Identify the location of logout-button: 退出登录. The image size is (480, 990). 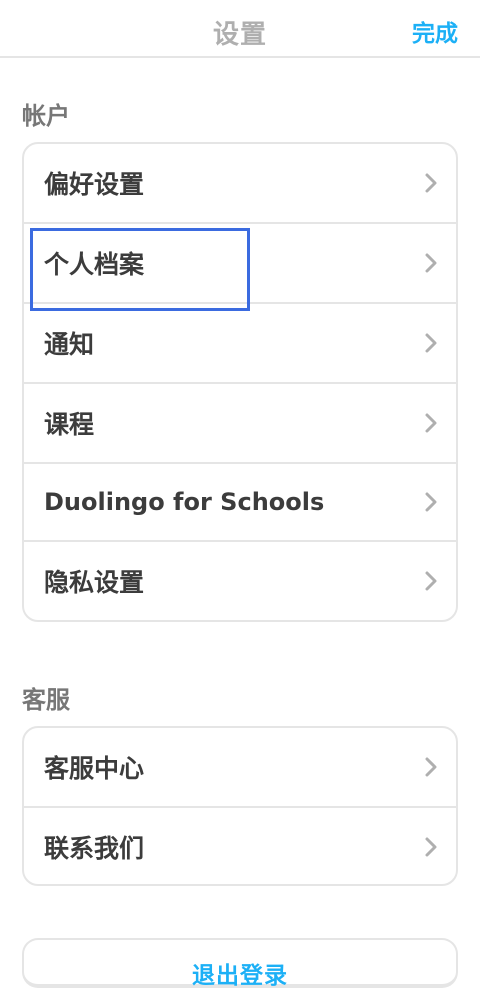
(240, 963).